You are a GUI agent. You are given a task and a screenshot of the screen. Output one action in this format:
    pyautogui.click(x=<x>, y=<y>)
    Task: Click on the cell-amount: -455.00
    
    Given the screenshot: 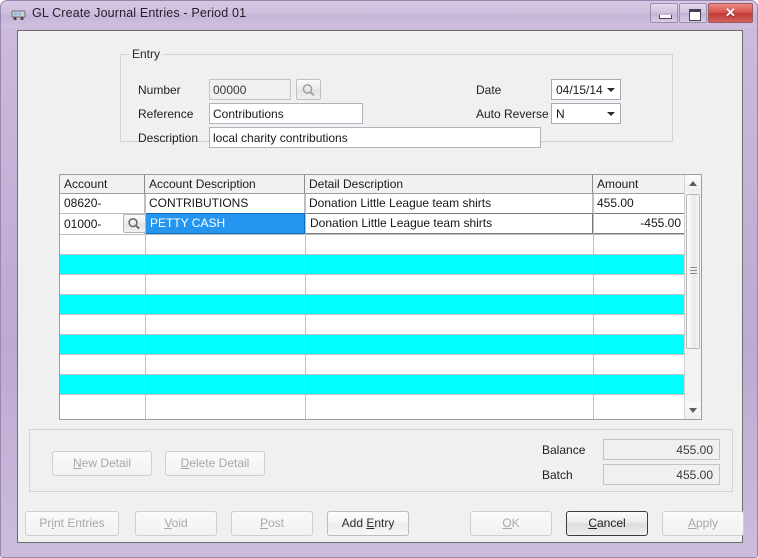 What is the action you would take?
    pyautogui.click(x=639, y=223)
    